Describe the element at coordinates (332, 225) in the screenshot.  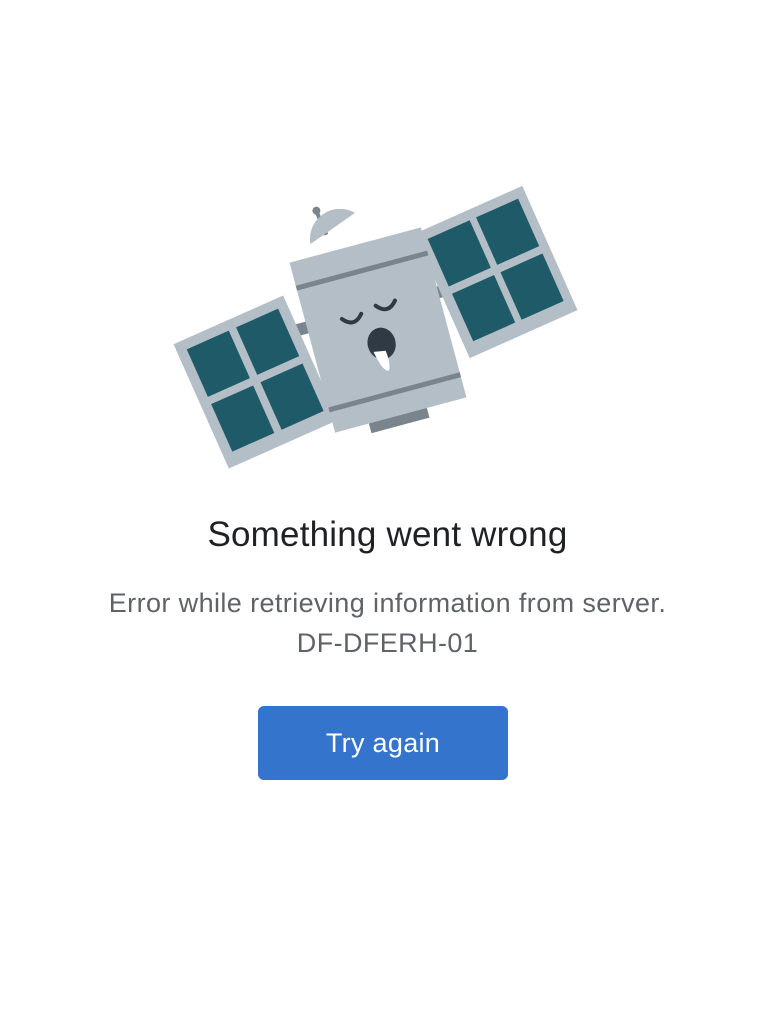
I see `antenna-dish` at that location.